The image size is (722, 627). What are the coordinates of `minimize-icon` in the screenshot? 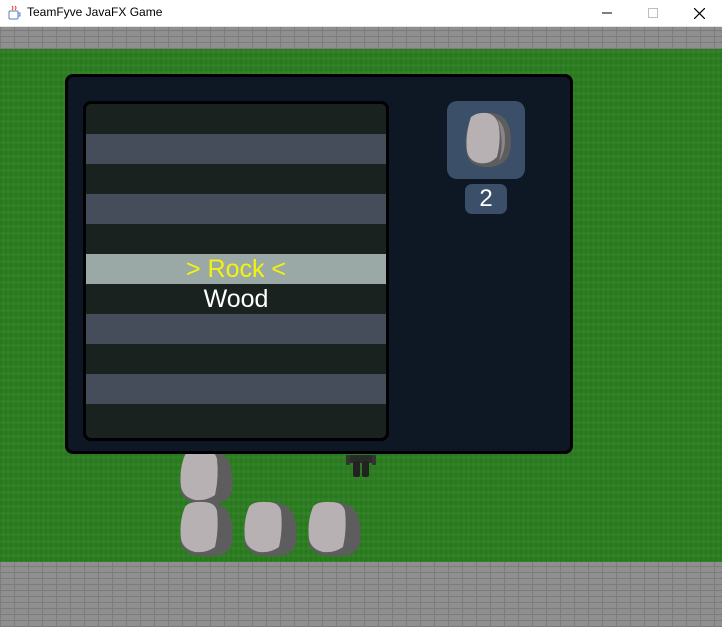 It's located at (607, 13).